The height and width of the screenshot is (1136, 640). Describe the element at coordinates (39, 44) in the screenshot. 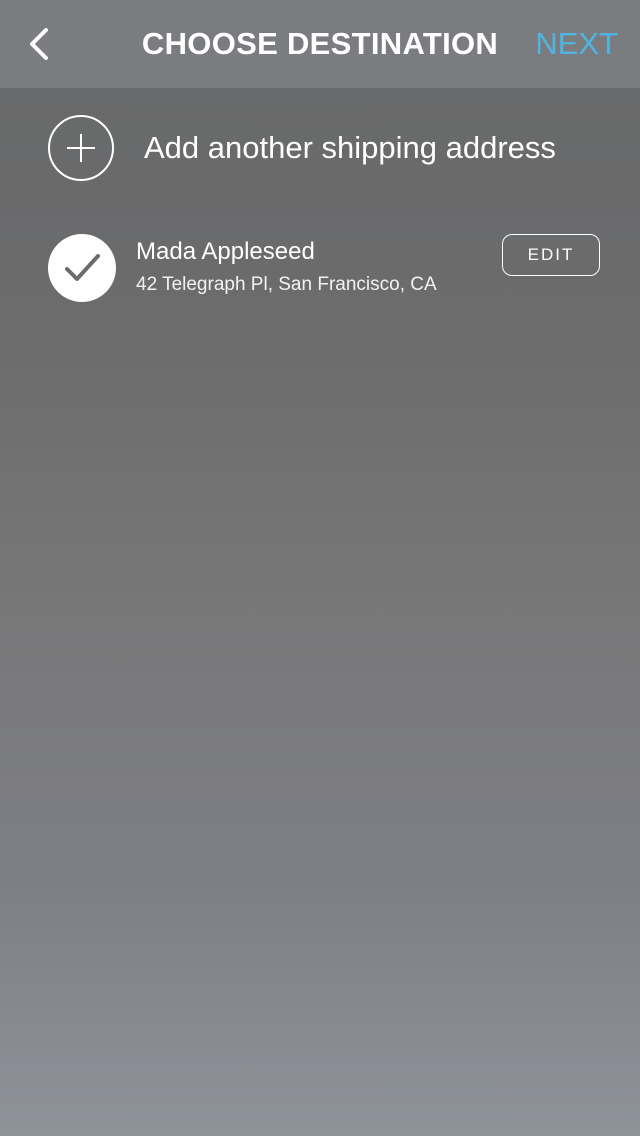

I see `chevron-left-icon` at that location.